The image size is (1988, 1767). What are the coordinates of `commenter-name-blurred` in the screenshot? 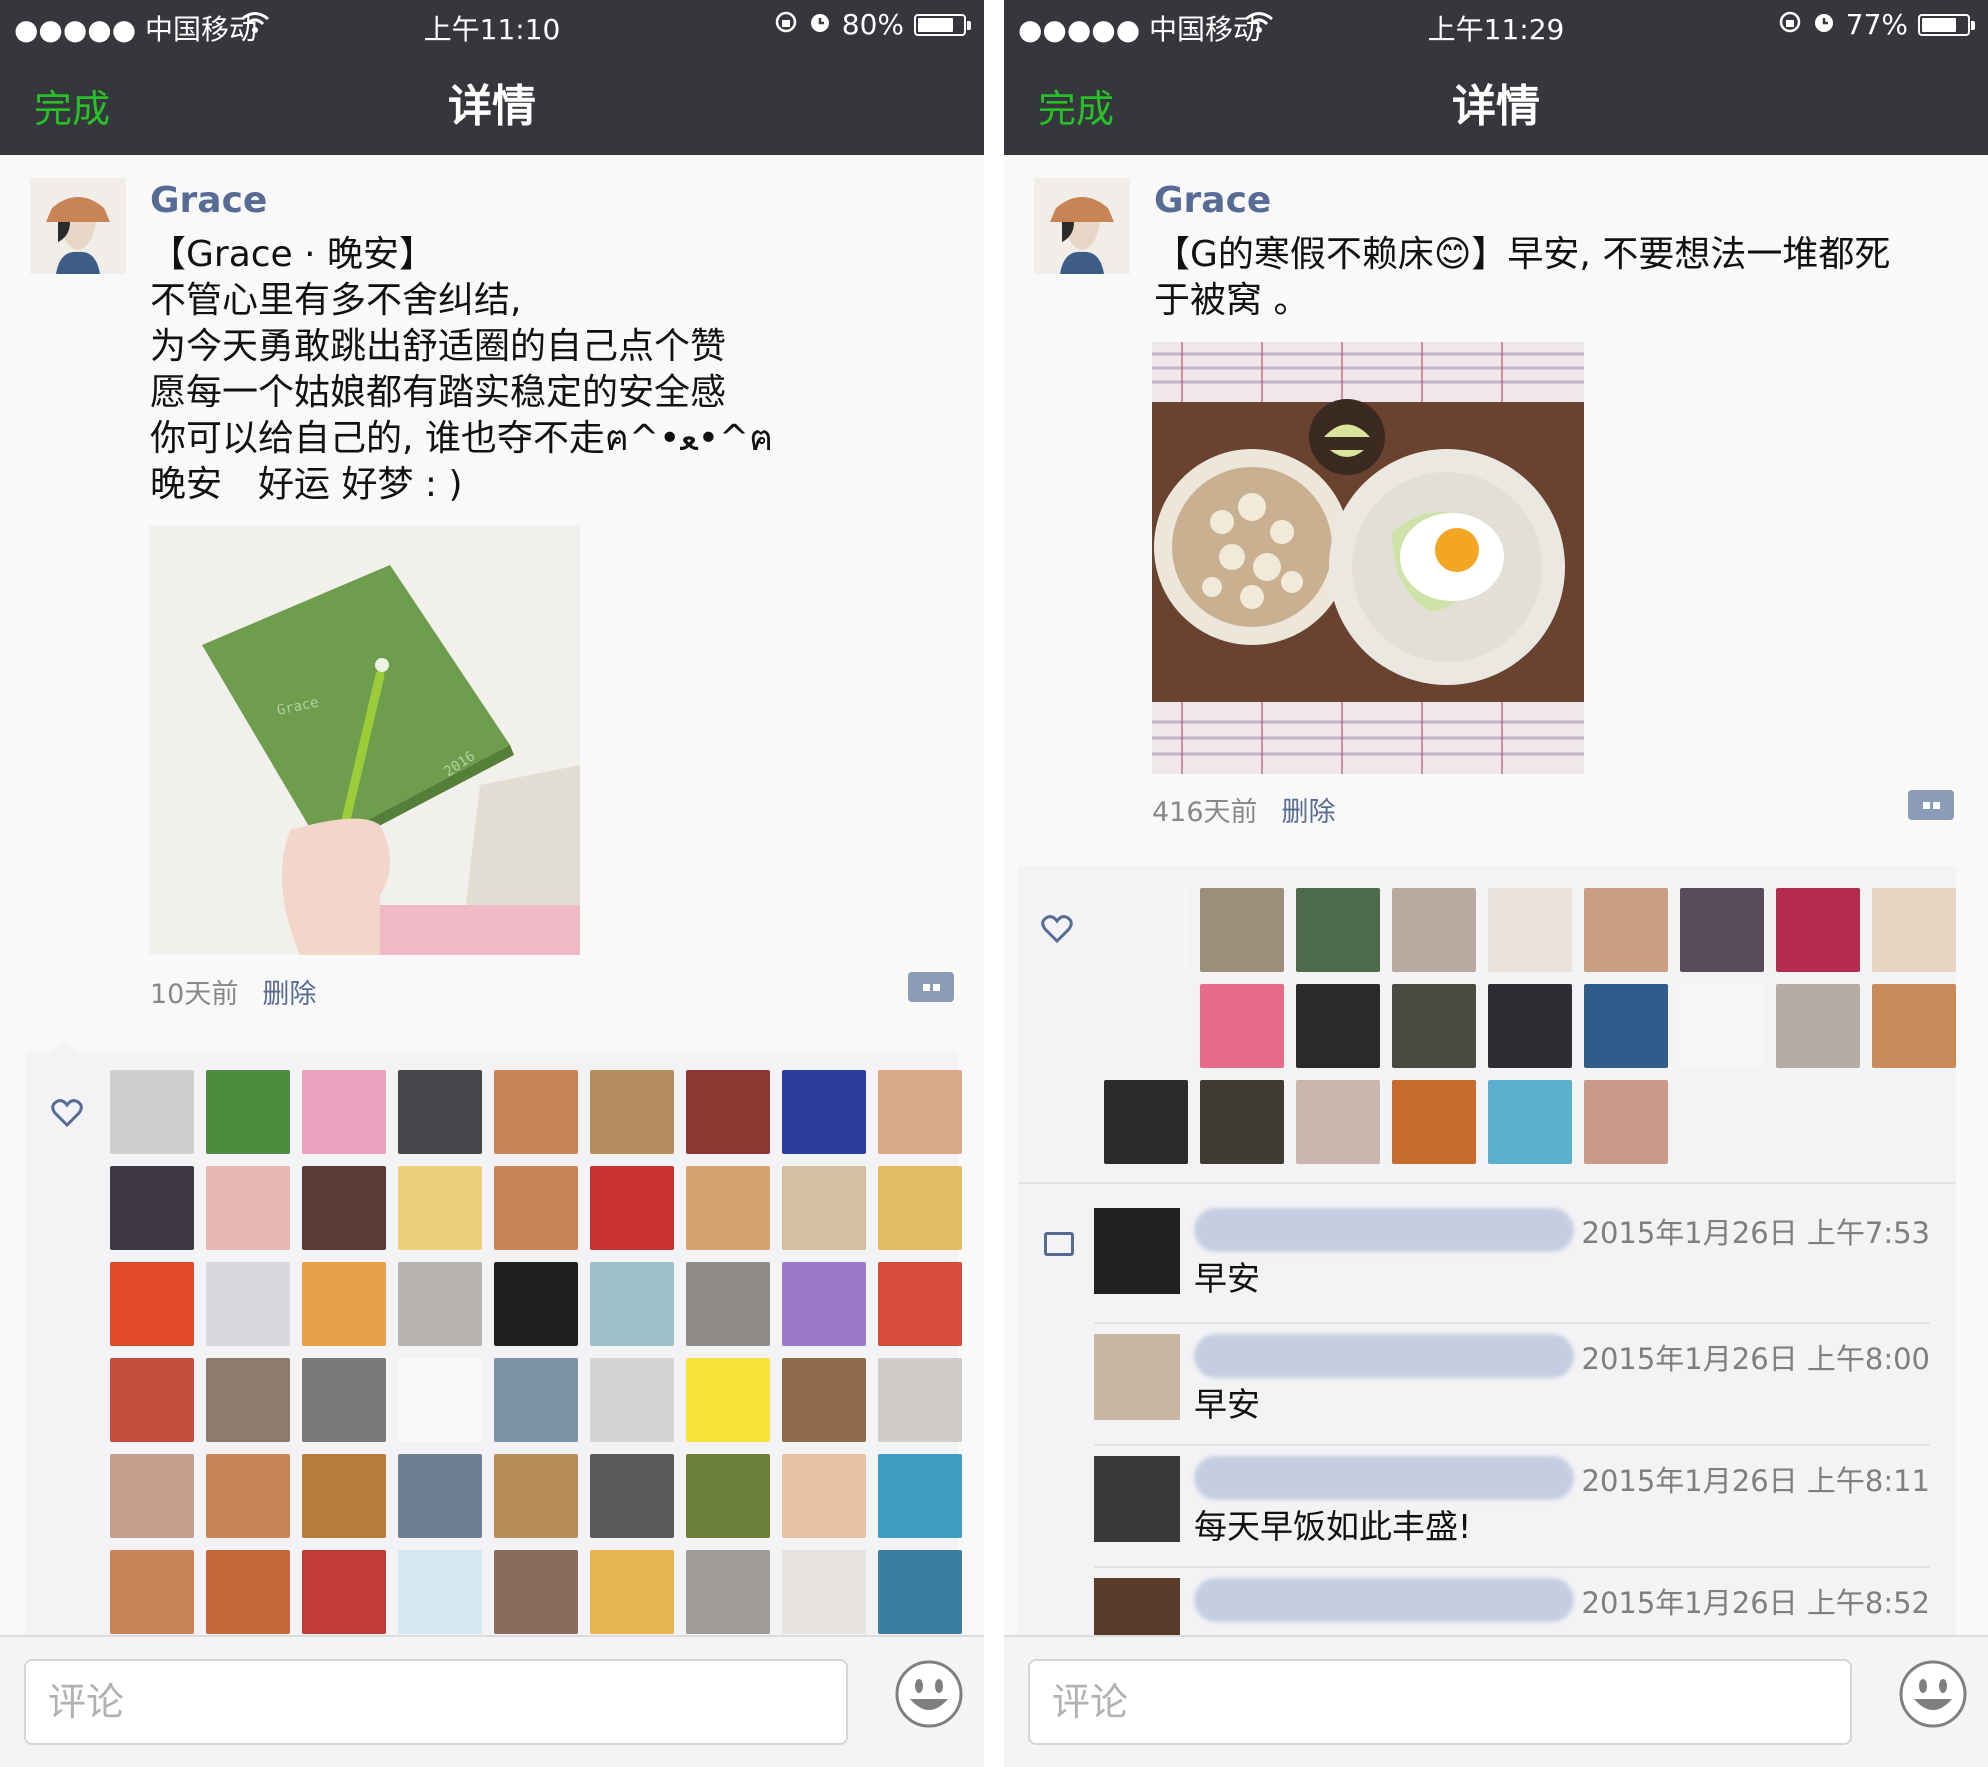 It's located at (1384, 1230).